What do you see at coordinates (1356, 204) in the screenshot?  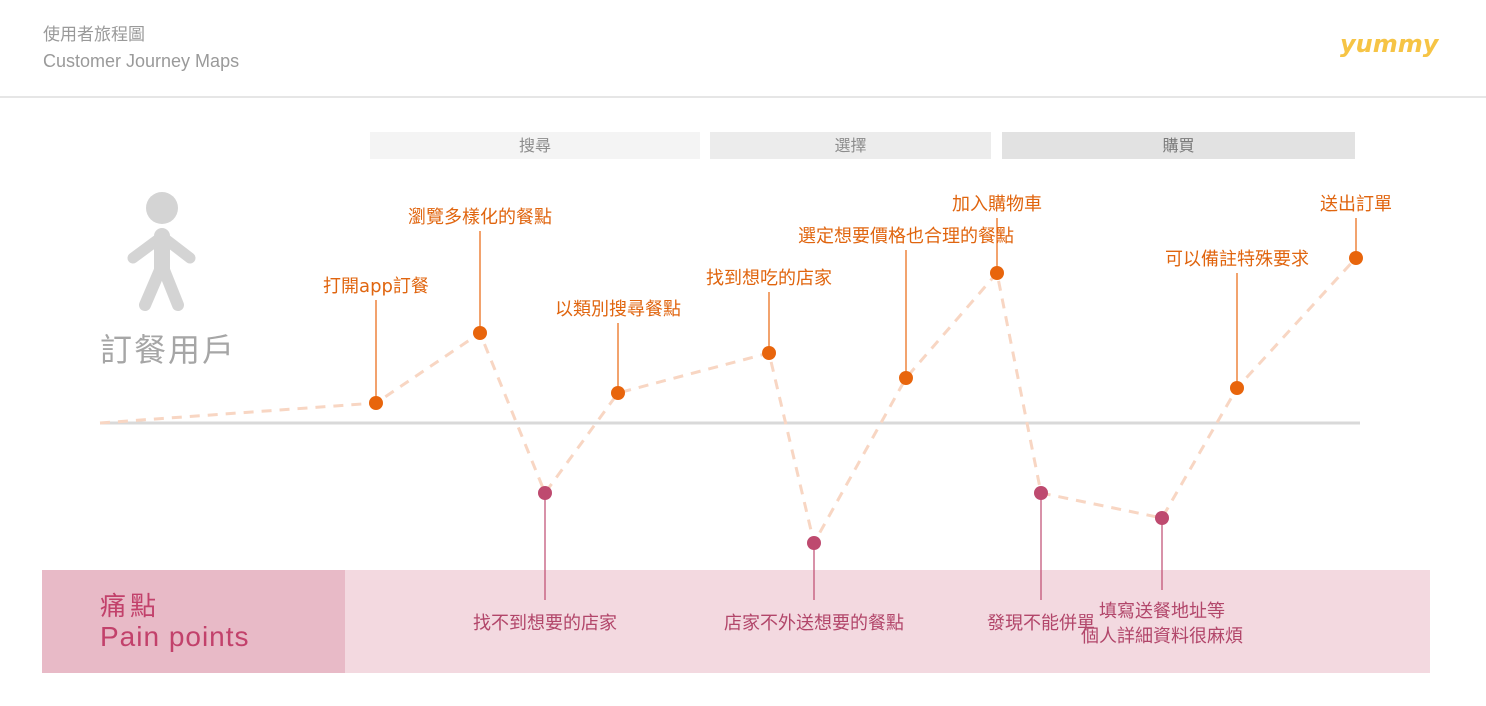 I see `step-label: 送出訂單` at bounding box center [1356, 204].